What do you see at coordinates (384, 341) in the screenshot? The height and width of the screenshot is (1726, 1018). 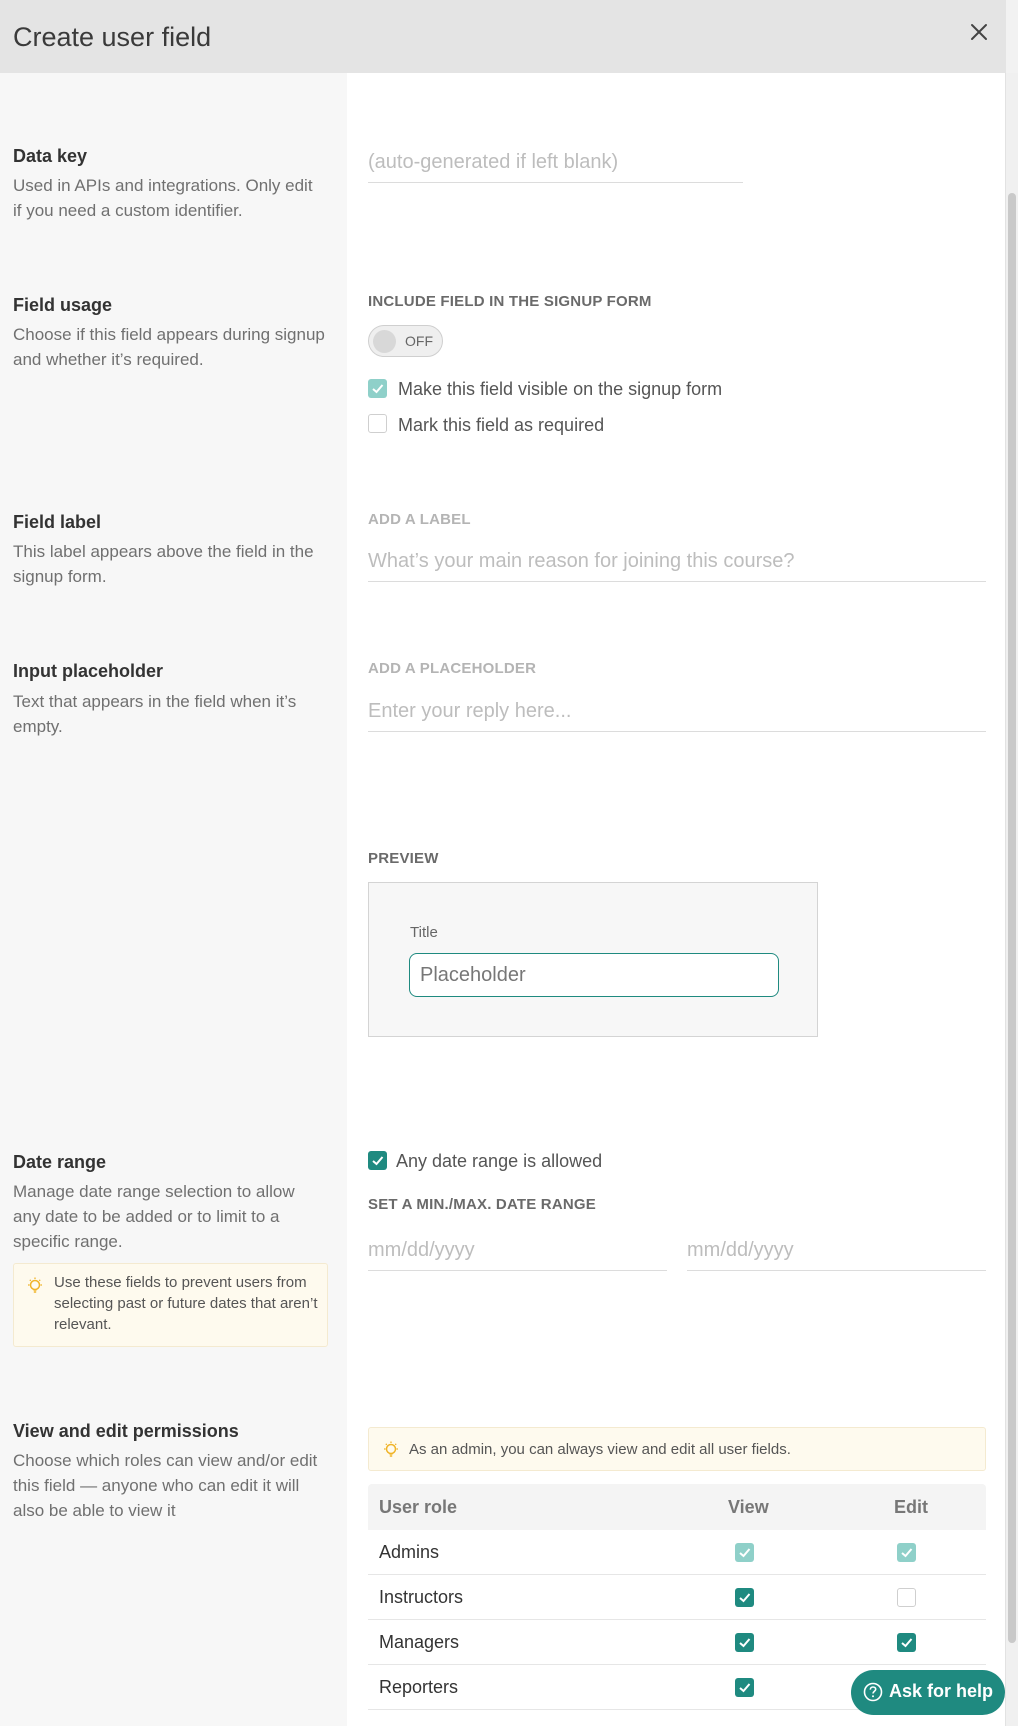 I see `toggle-knob` at bounding box center [384, 341].